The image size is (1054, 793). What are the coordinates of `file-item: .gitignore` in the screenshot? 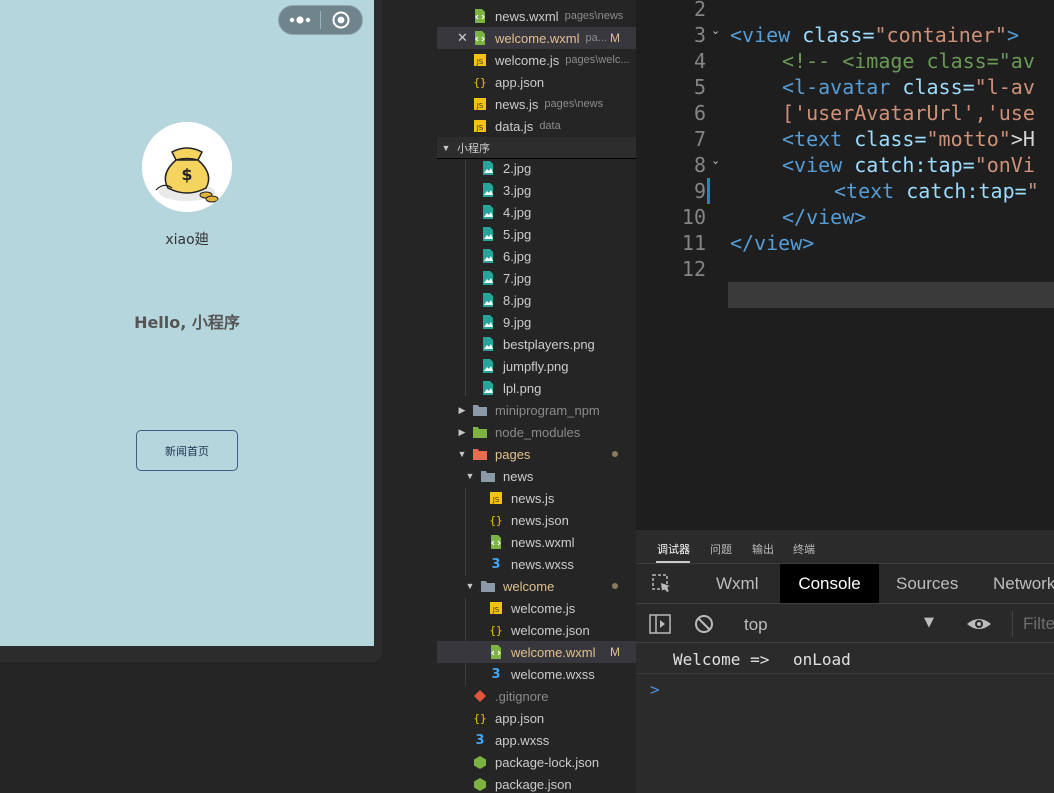 It's located at (536, 696).